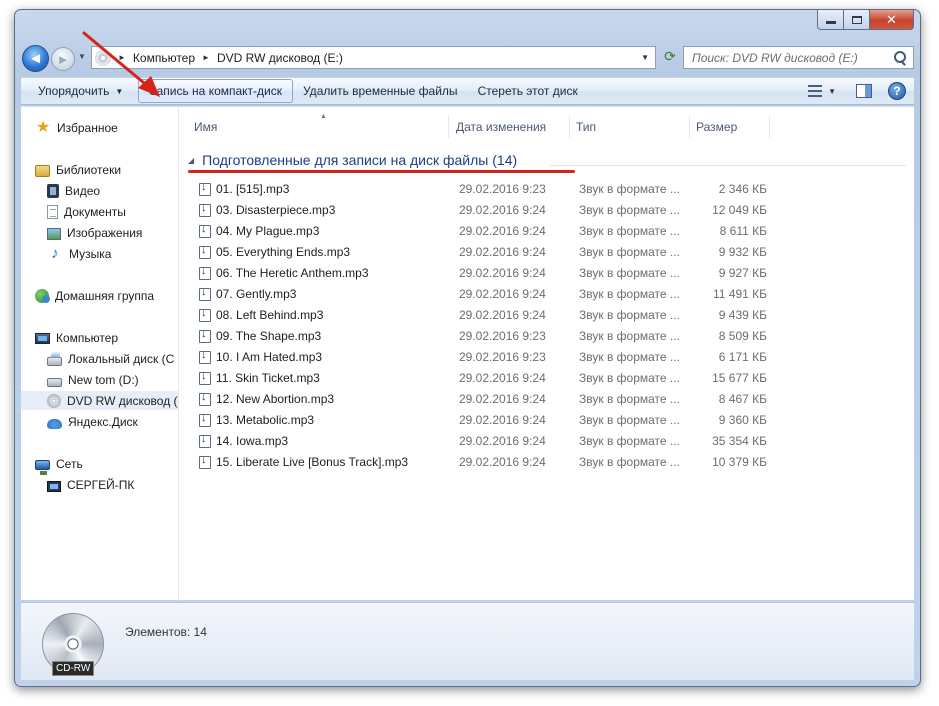  What do you see at coordinates (510, 127) in the screenshot?
I see `column-header-date: Дата изменения` at bounding box center [510, 127].